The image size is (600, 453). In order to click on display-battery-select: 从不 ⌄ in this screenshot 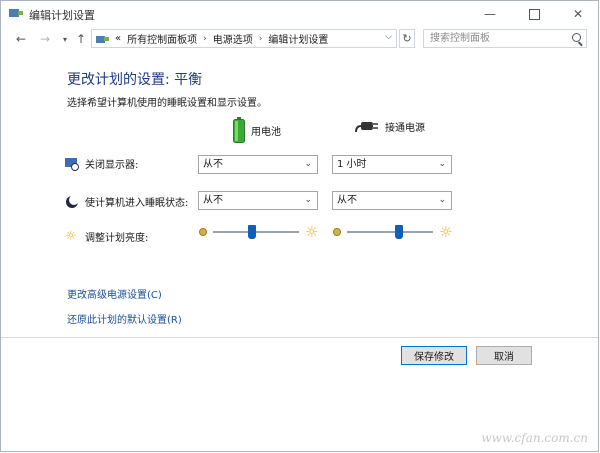, I will do `click(258, 164)`.